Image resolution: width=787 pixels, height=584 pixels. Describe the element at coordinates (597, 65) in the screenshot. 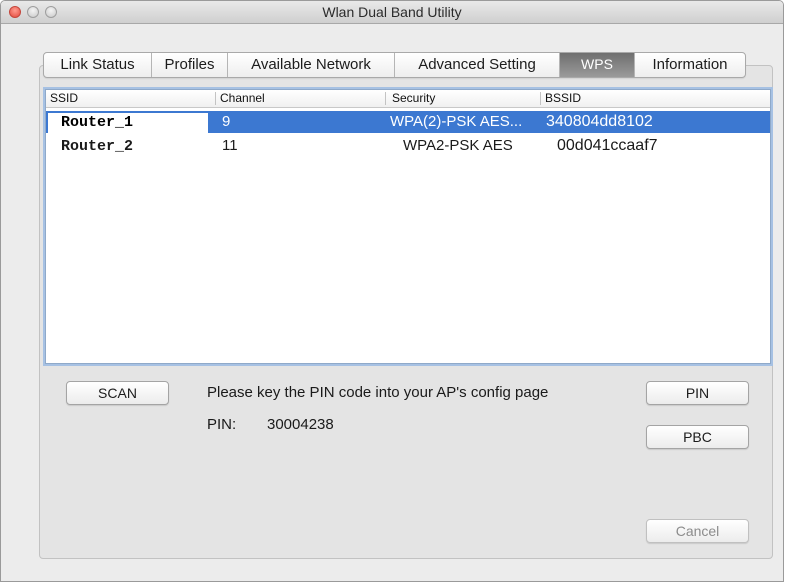

I see `tab-wps: WPS` at that location.